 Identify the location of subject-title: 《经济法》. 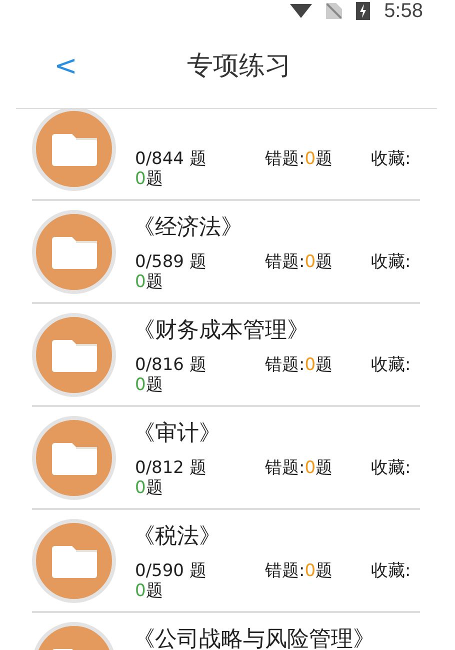
(188, 228).